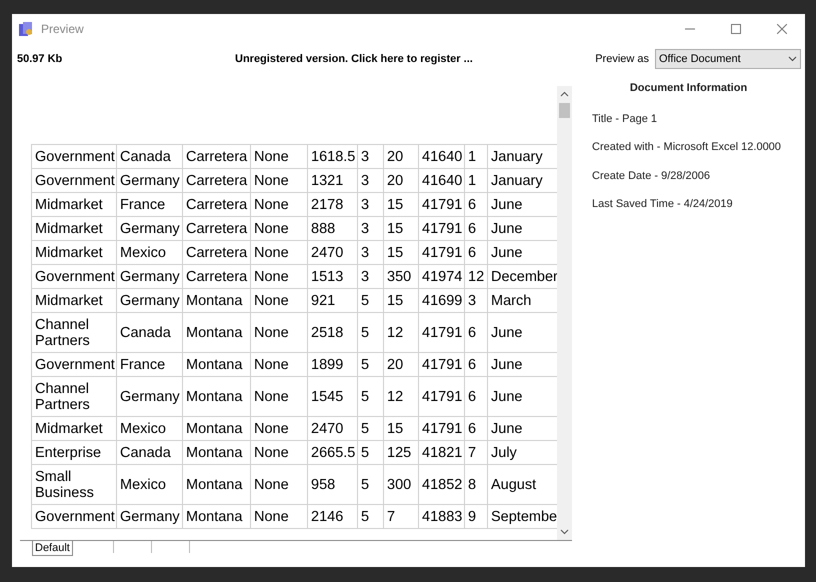 This screenshot has height=582, width=816. Describe the element at coordinates (564, 532) in the screenshot. I see `scroll-down-icon` at that location.